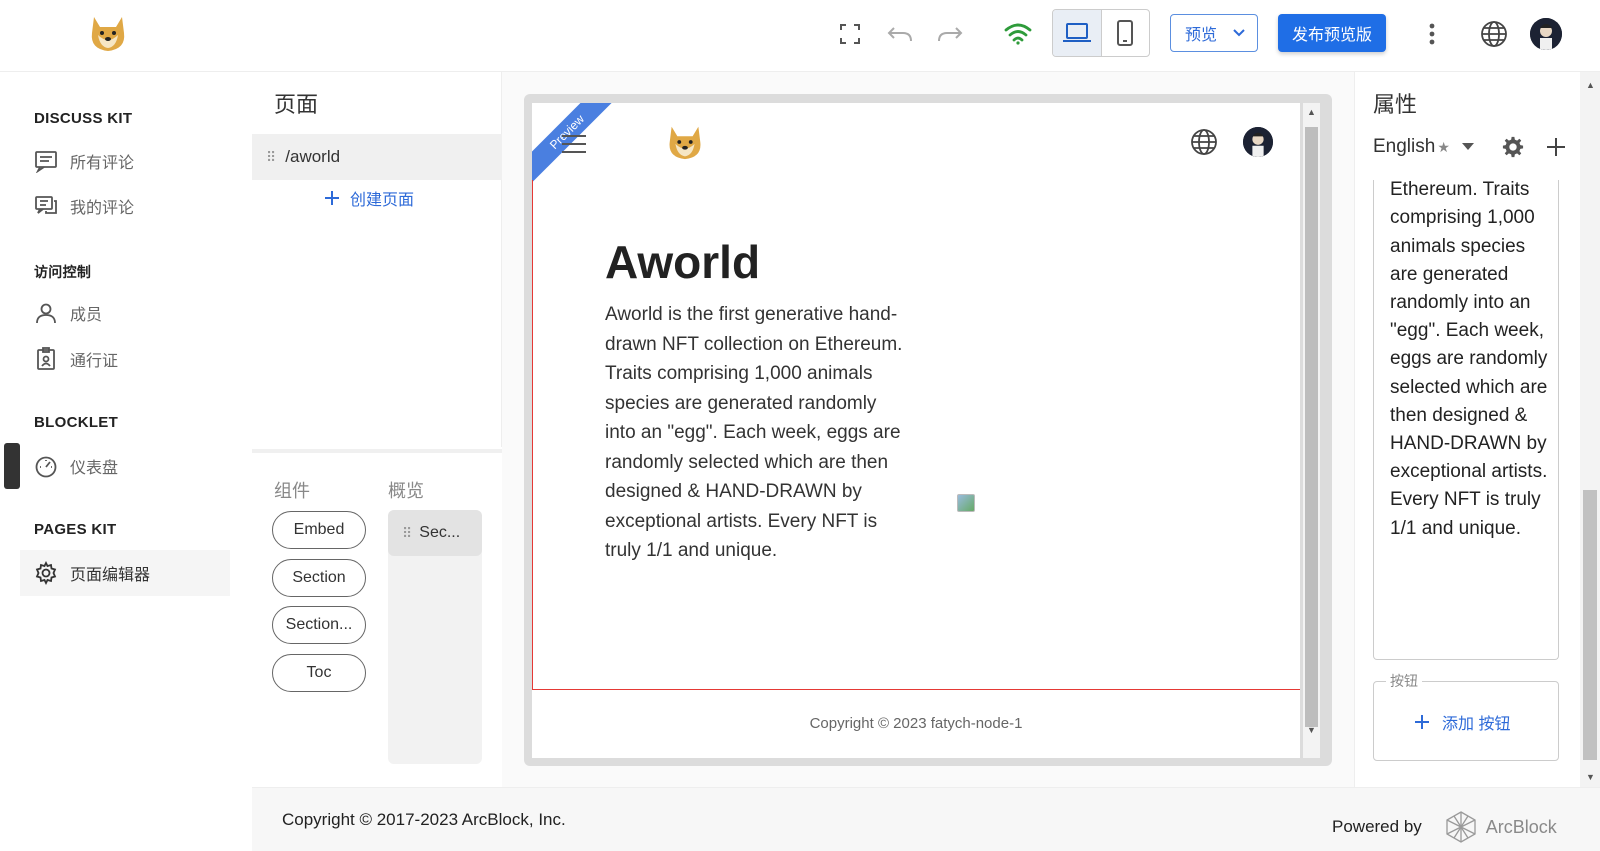 This screenshot has height=851, width=1600. I want to click on redo-icon, so click(950, 34).